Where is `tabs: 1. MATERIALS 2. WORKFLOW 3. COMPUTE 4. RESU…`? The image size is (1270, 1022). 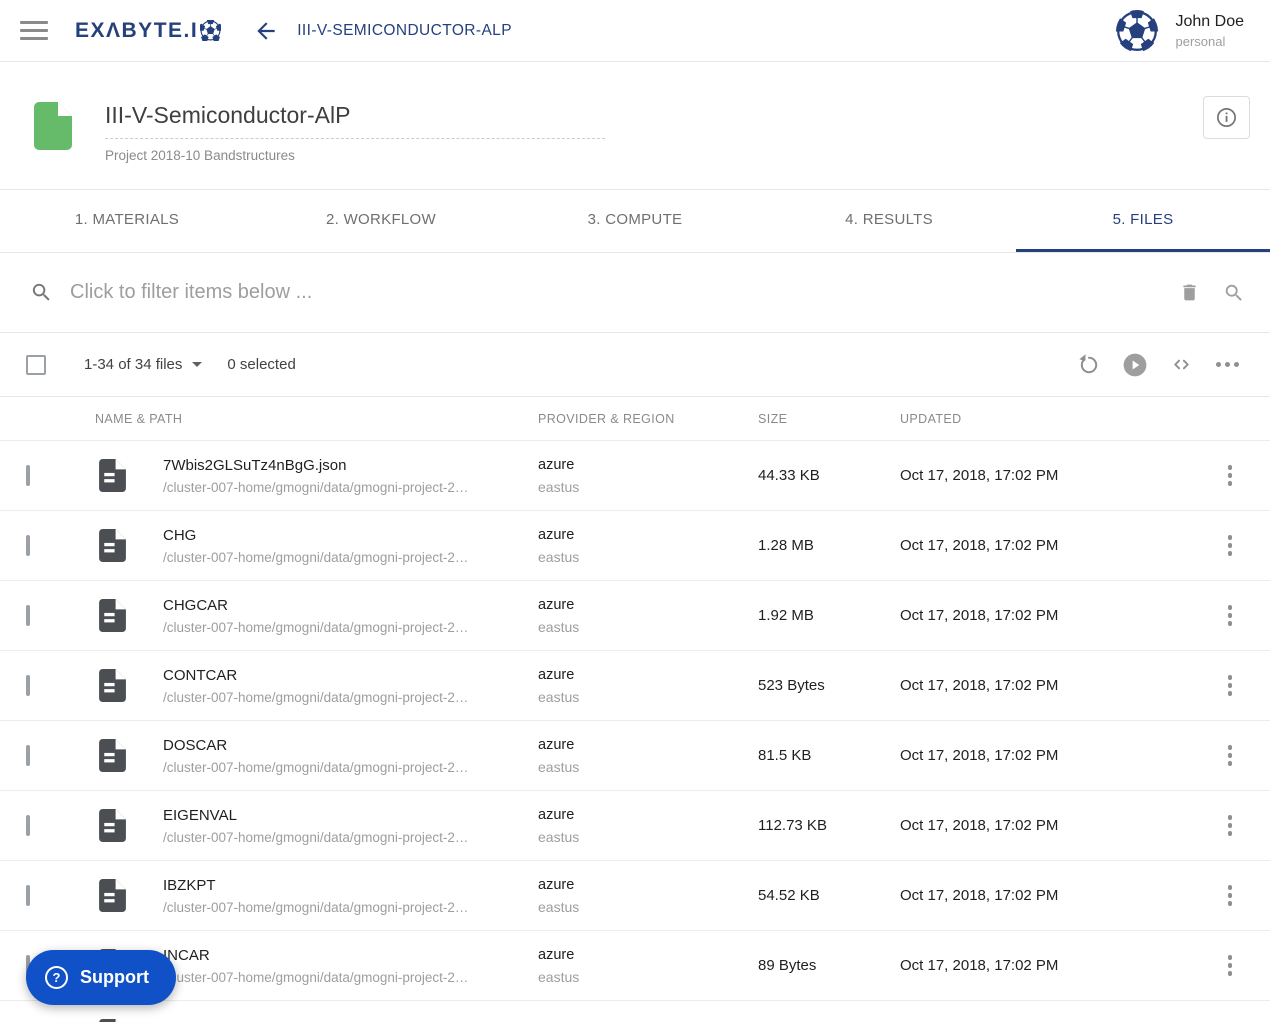 tabs: 1. MATERIALS 2. WORKFLOW 3. COMPUTE 4. RESU… is located at coordinates (635, 221).